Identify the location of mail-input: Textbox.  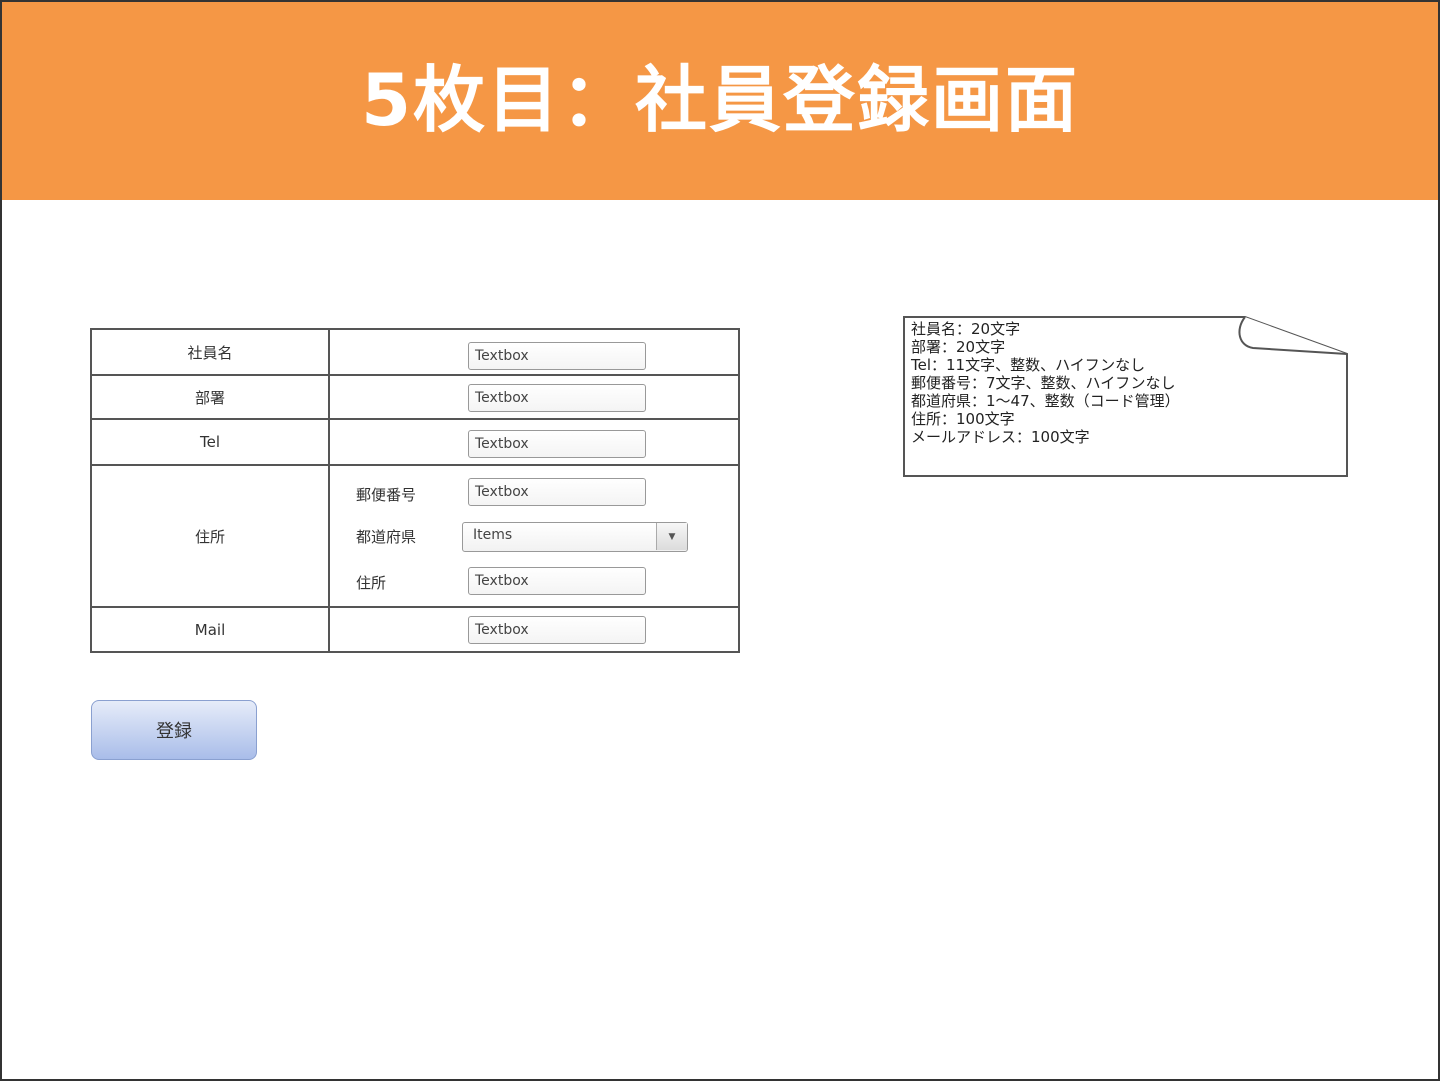
(557, 630).